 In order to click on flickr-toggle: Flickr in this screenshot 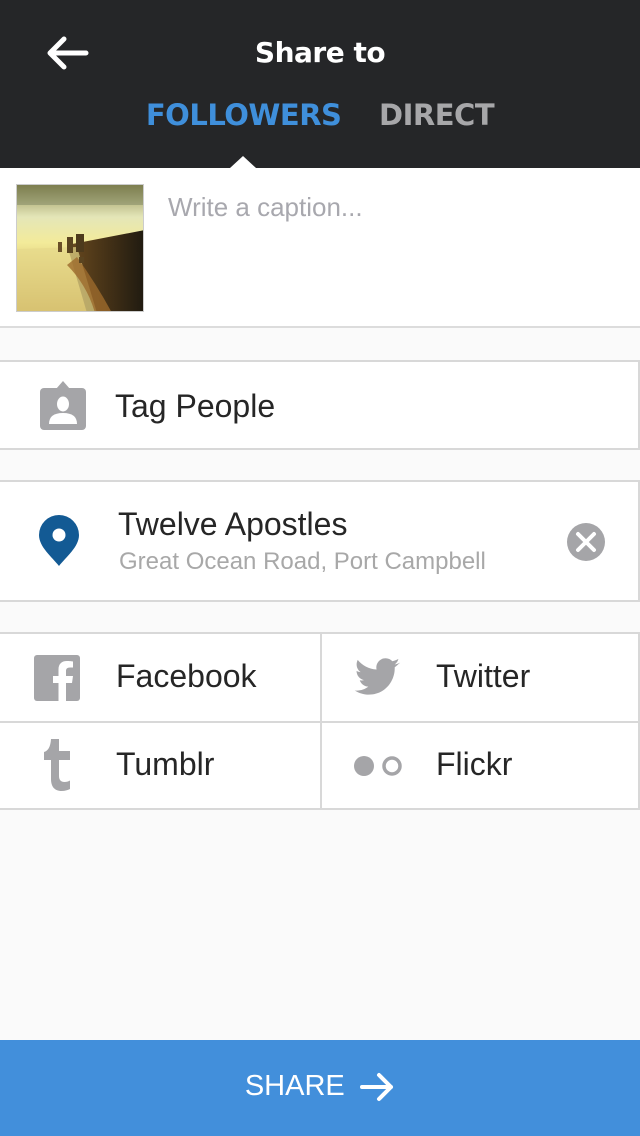, I will do `click(480, 765)`.